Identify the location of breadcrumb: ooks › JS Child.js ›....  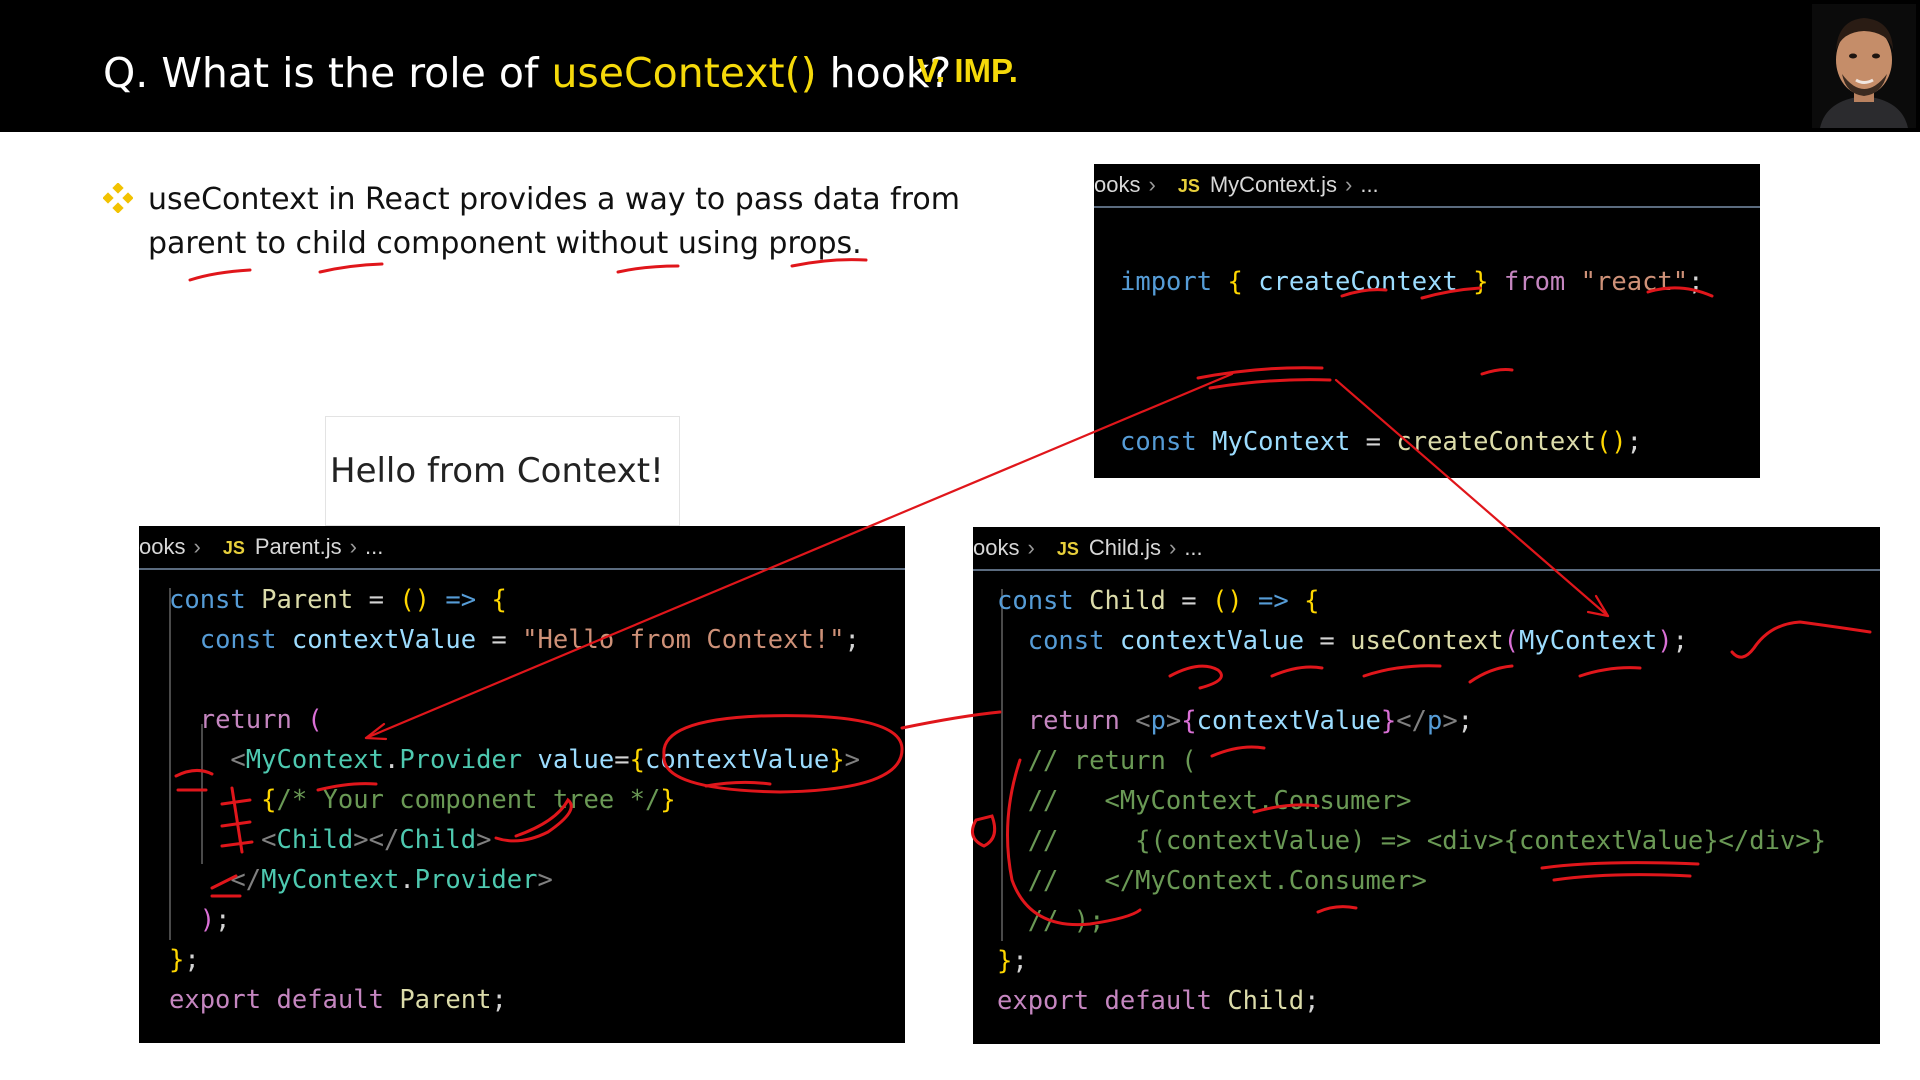
(1426, 549).